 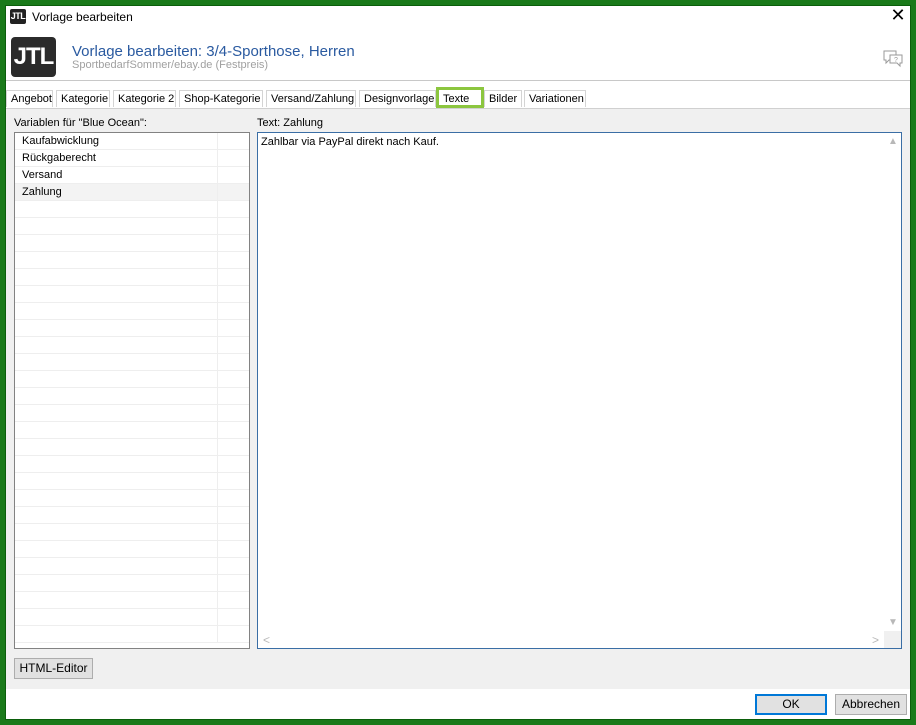 What do you see at coordinates (571, 639) in the screenshot?
I see `horizontal-scrollbar: < >` at bounding box center [571, 639].